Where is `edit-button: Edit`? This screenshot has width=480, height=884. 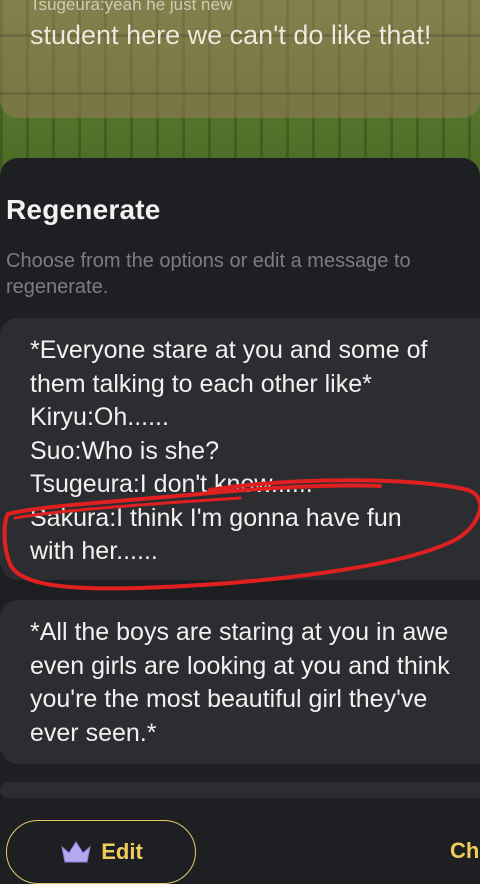
edit-button: Edit is located at coordinates (101, 852).